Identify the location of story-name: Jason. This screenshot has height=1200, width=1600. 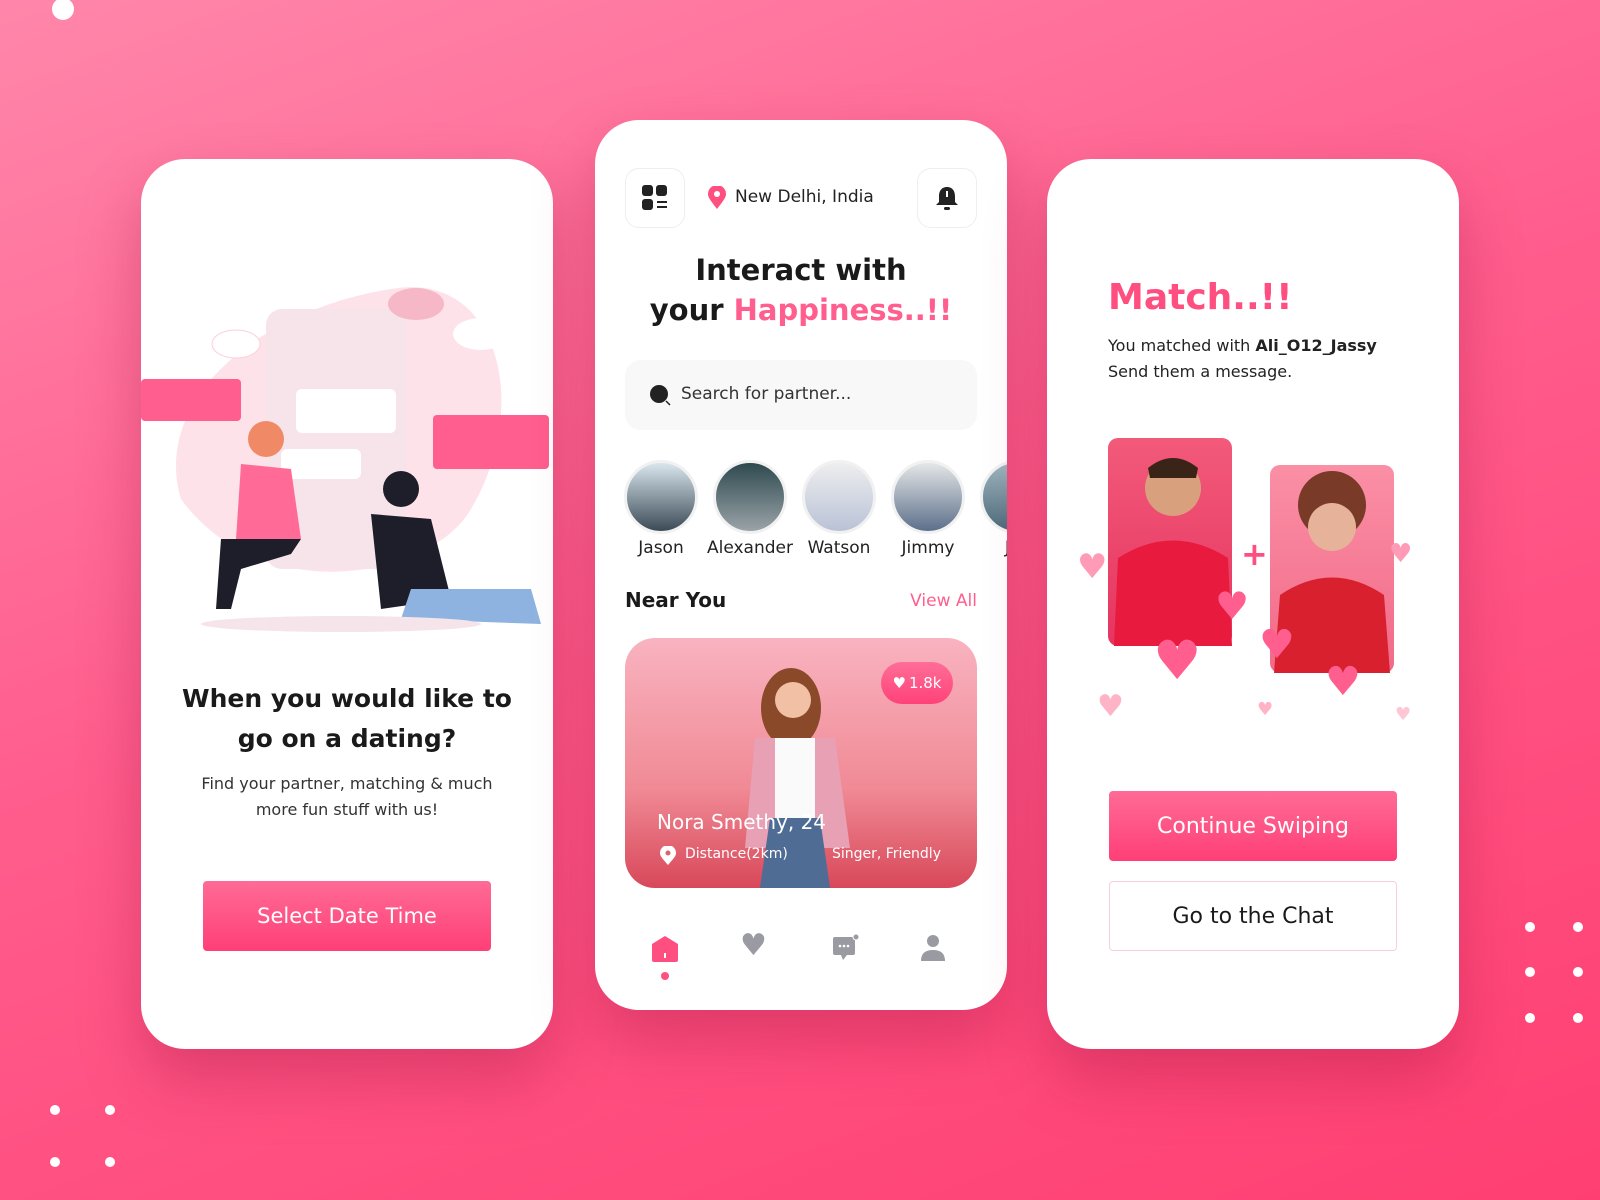
(661, 548).